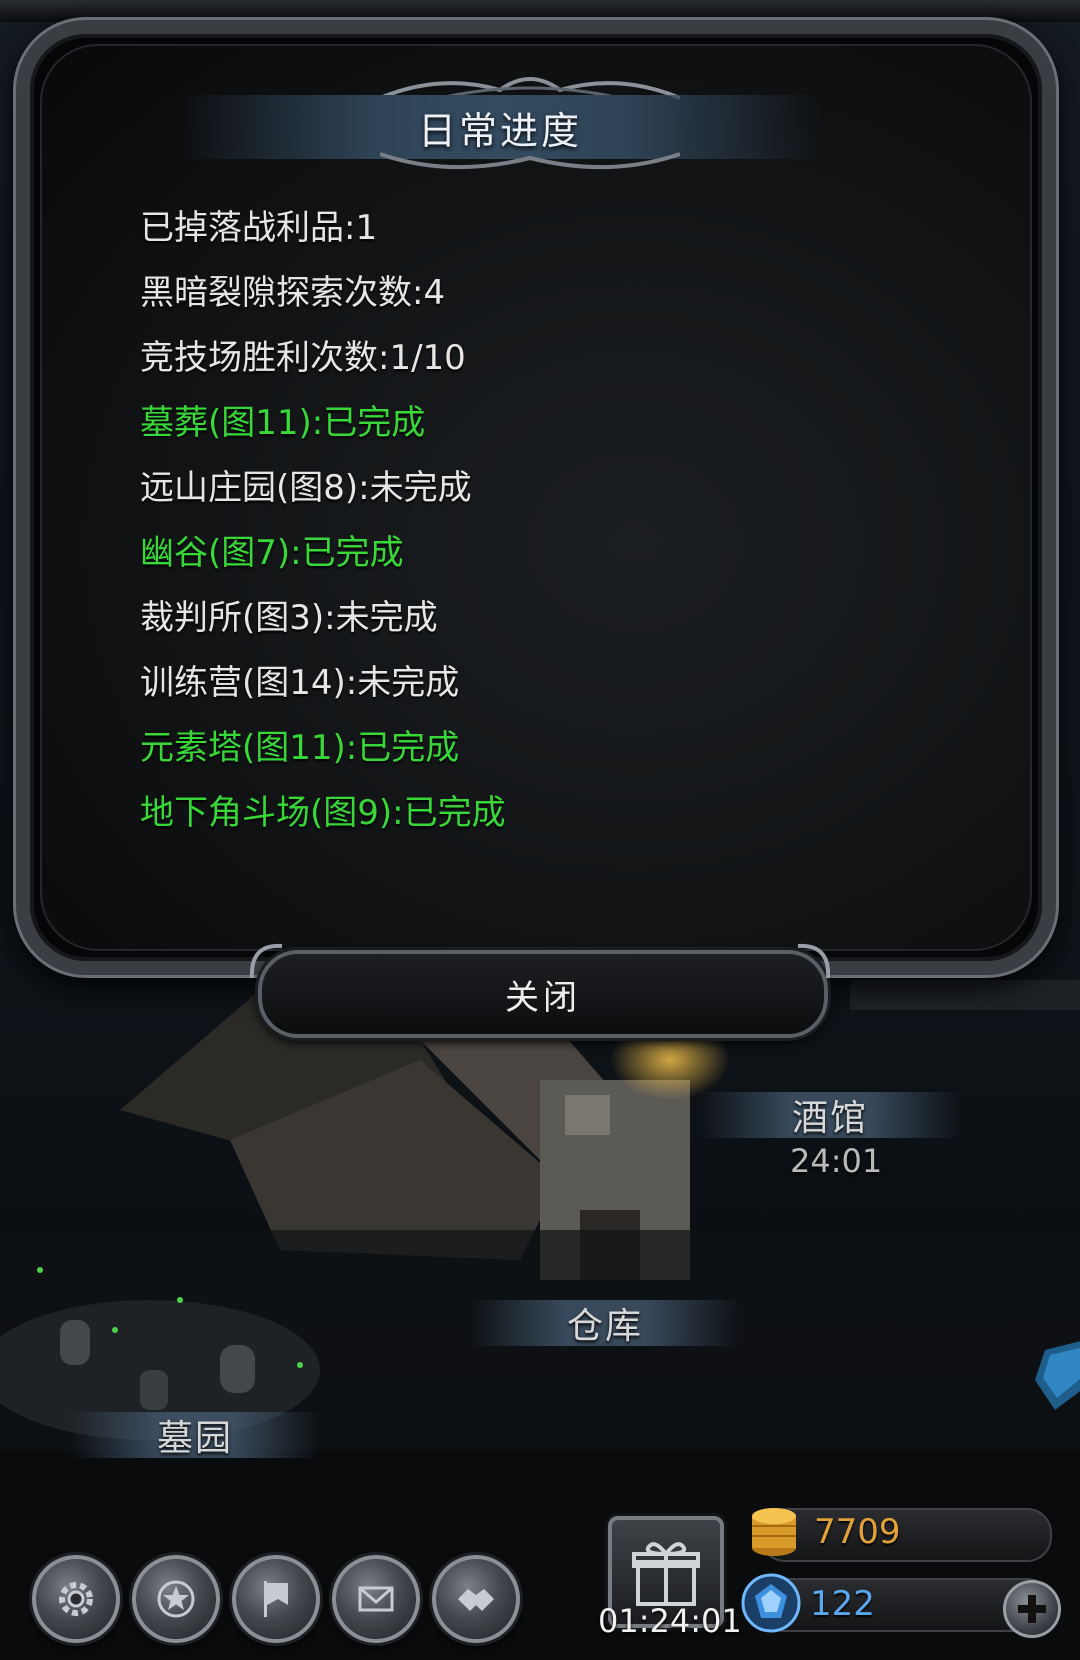 Image resolution: width=1080 pixels, height=1660 pixels. What do you see at coordinates (543, 997) in the screenshot?
I see `close-label: 关闭` at bounding box center [543, 997].